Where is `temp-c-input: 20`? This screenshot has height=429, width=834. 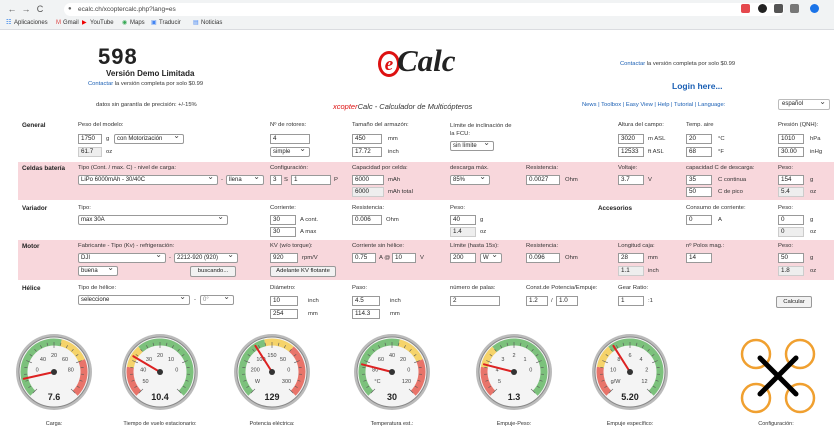 temp-c-input: 20 is located at coordinates (699, 139).